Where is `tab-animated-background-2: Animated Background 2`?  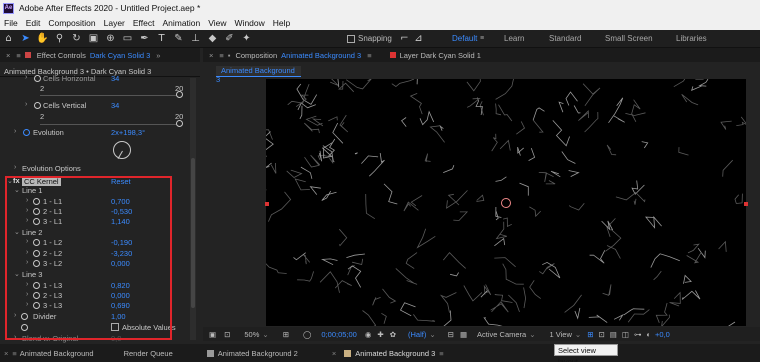
tab-animated-background-2: Animated Background 2 is located at coordinates (250, 353).